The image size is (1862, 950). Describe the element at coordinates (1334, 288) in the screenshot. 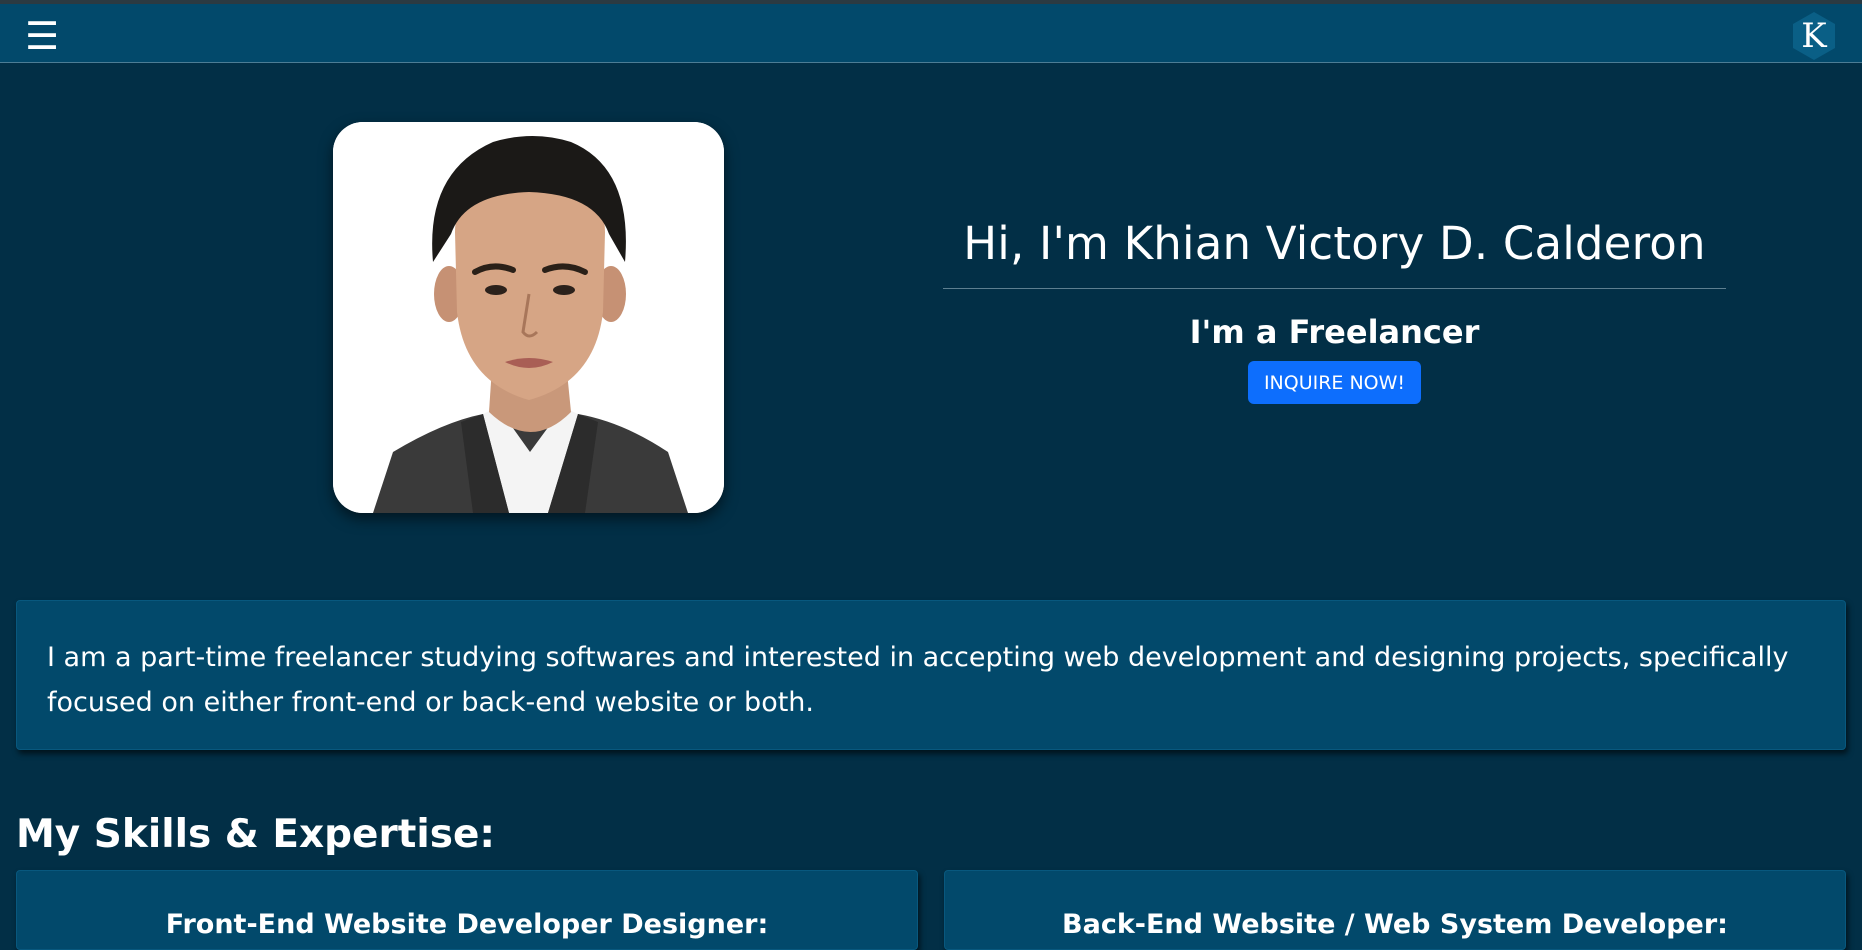

I see `hero-divider` at that location.